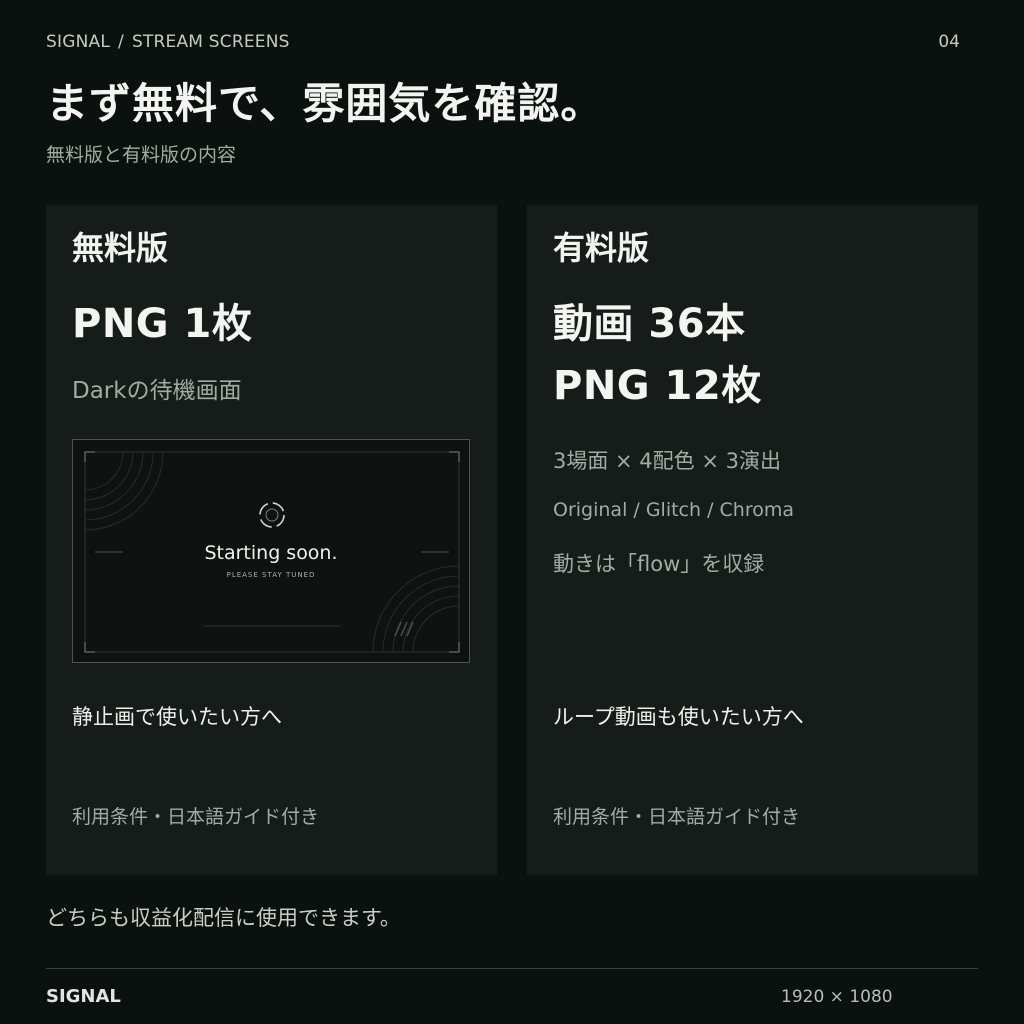 The width and height of the screenshot is (1024, 1024). Describe the element at coordinates (837, 997) in the screenshot. I see `footer-resolution: 1920 × 1080` at that location.